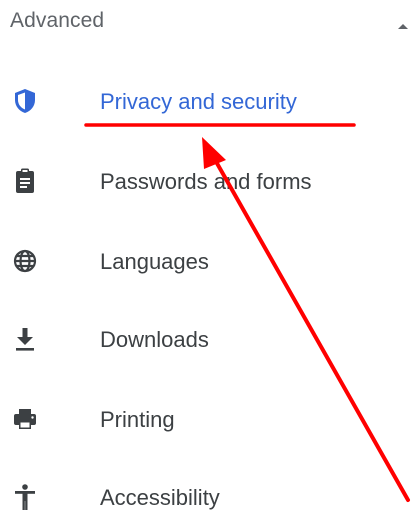 The width and height of the screenshot is (414, 516). What do you see at coordinates (207, 23) in the screenshot?
I see `advanced-section-header: Advanced` at bounding box center [207, 23].